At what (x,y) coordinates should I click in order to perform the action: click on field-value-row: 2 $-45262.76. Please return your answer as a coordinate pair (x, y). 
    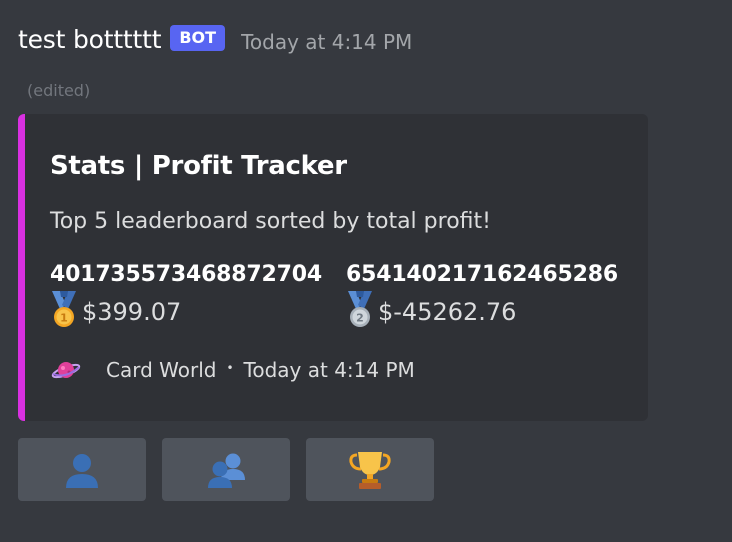
    Looking at the image, I should click on (482, 311).